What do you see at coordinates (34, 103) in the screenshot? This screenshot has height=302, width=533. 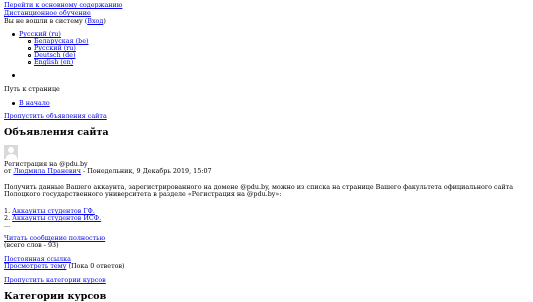 I see `breadcrumb-home-link: В начало` at bounding box center [34, 103].